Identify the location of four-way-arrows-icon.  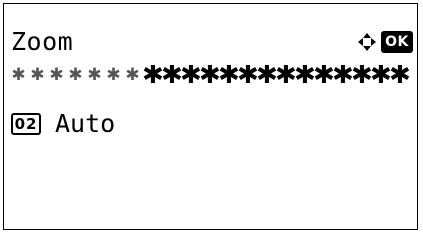
(367, 42).